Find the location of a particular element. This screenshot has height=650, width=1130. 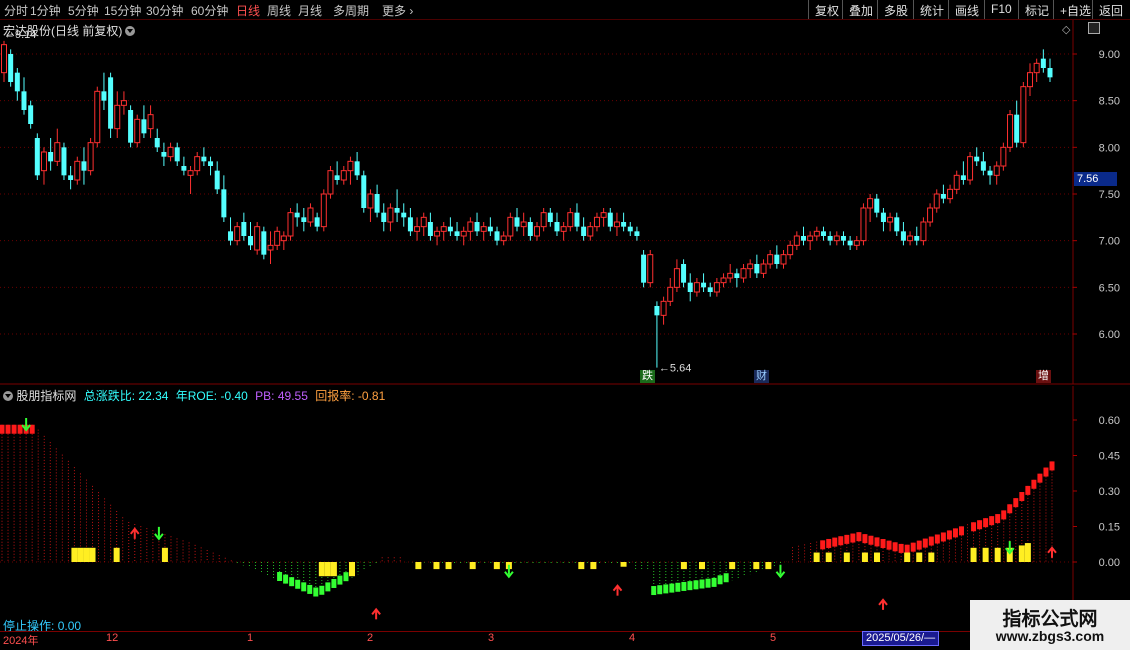

date-label-may: 5 is located at coordinates (773, 638).